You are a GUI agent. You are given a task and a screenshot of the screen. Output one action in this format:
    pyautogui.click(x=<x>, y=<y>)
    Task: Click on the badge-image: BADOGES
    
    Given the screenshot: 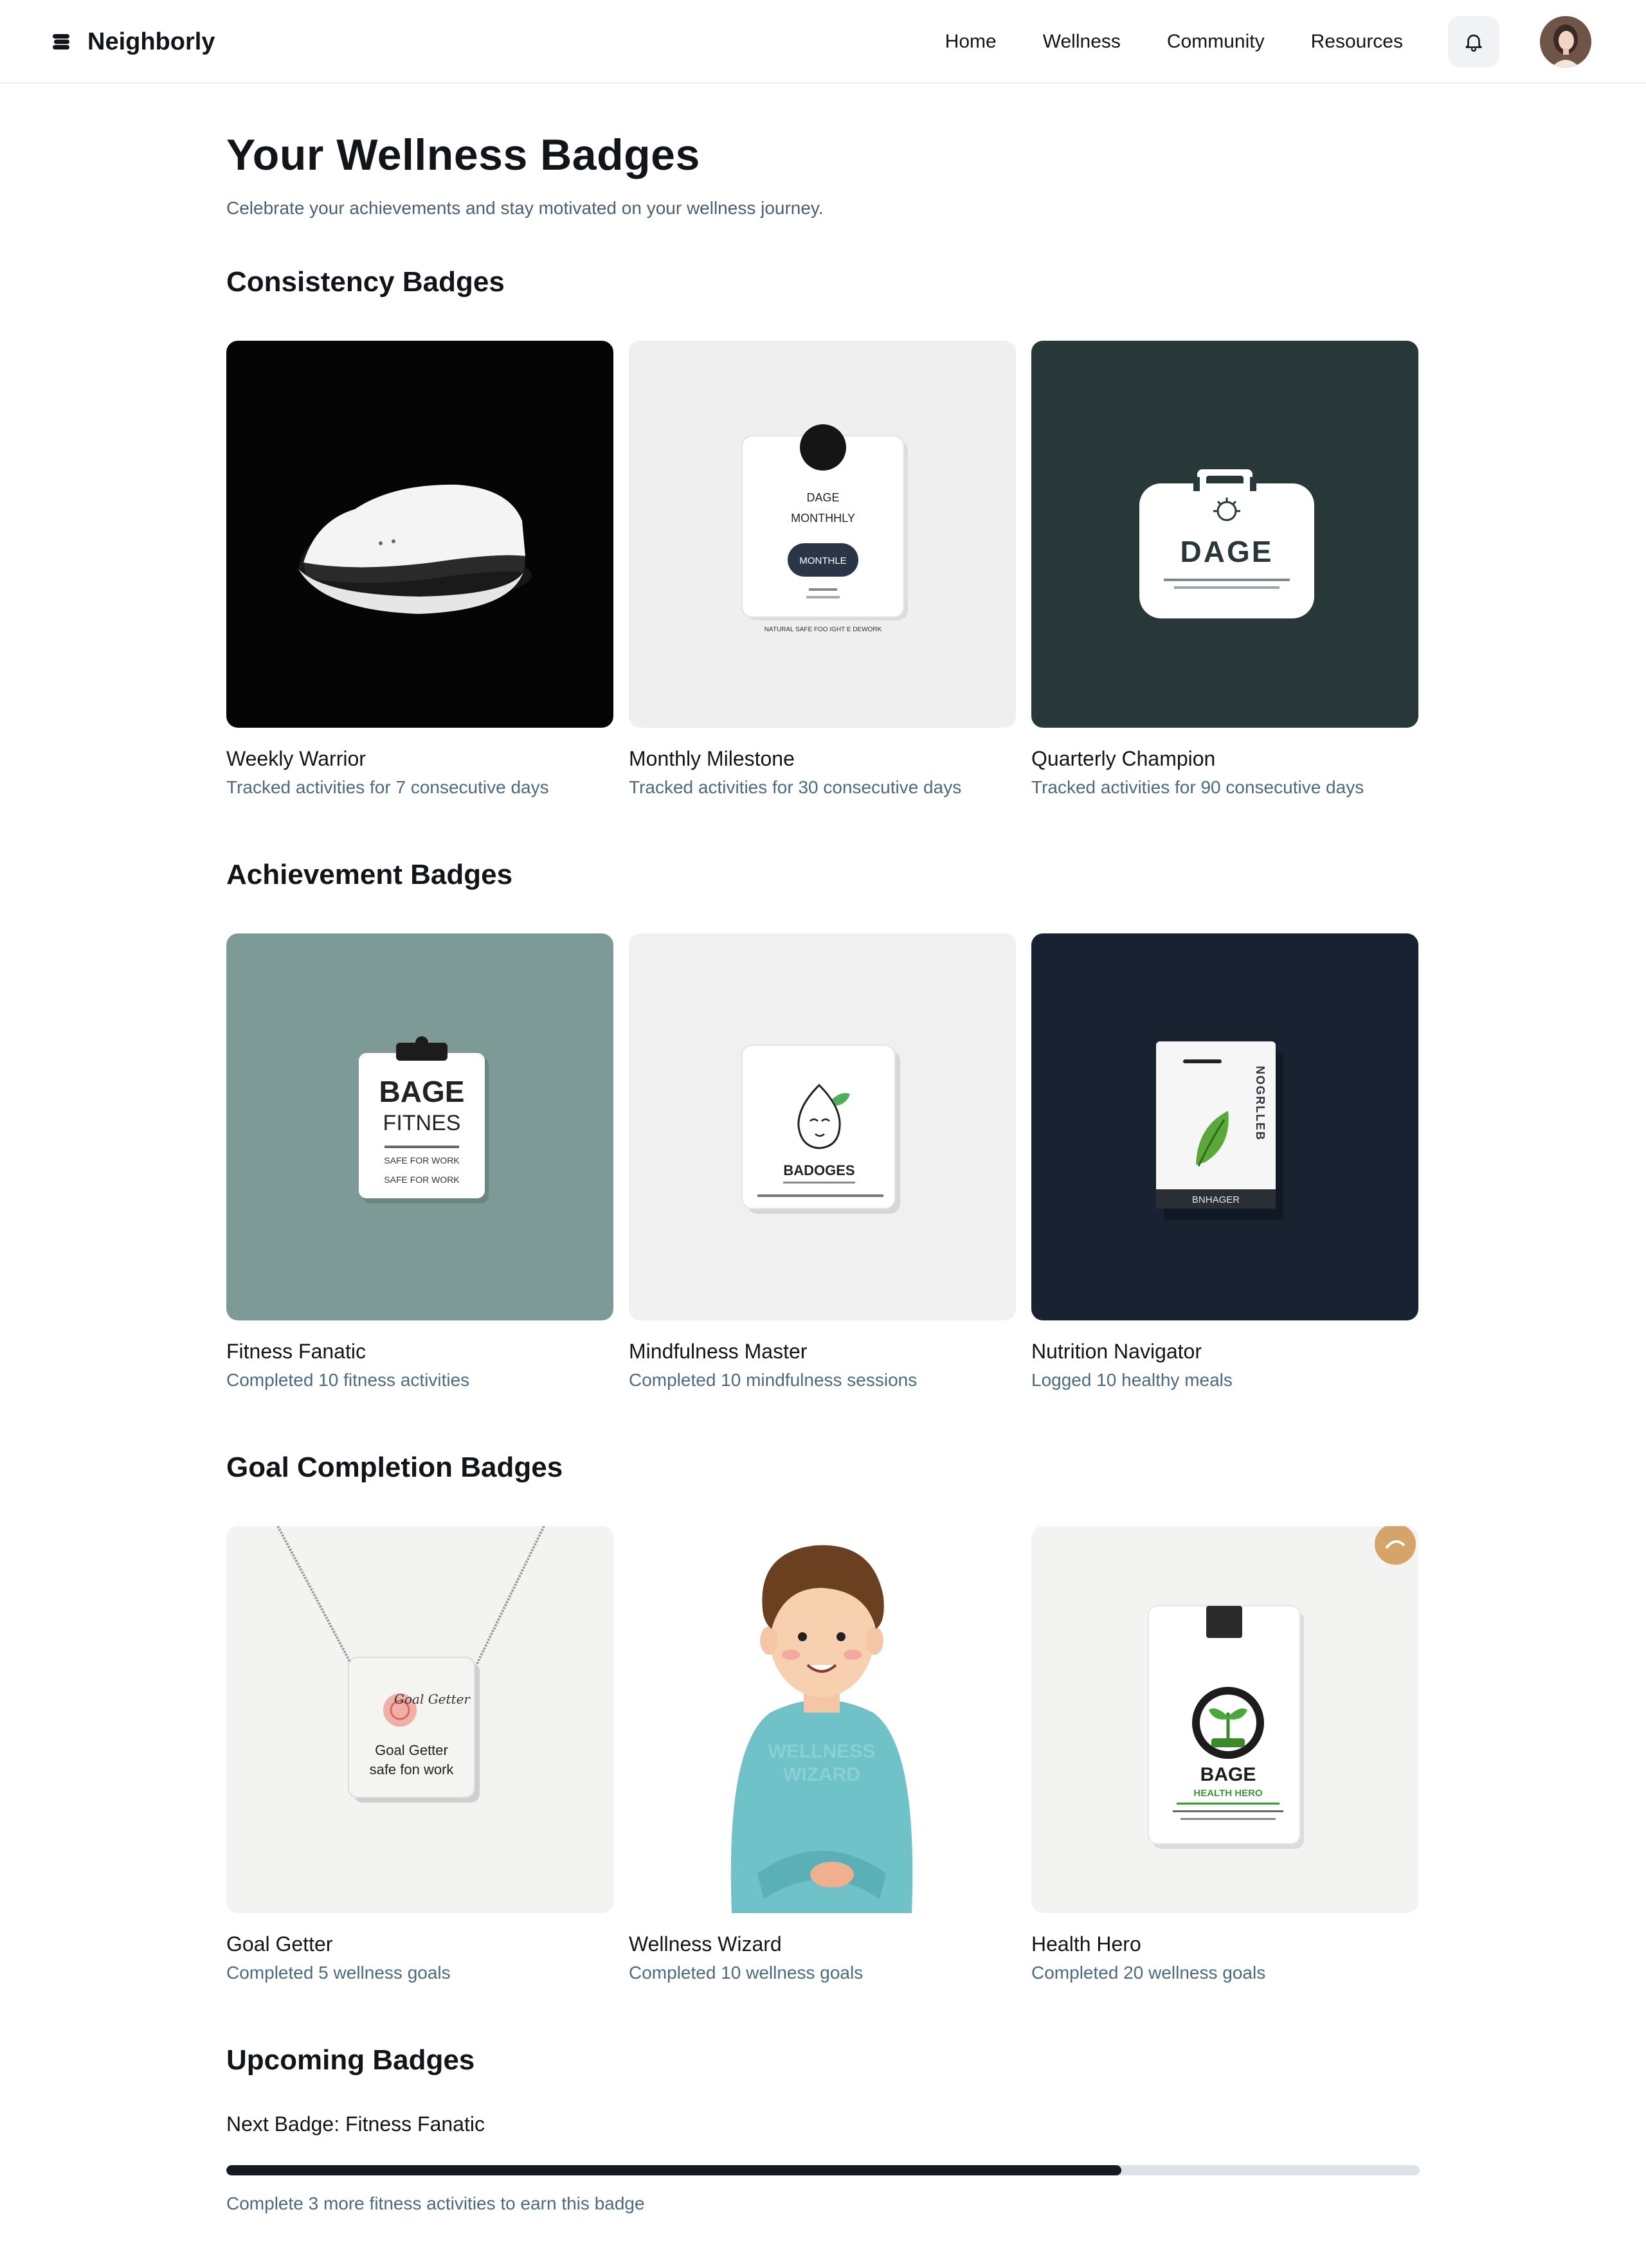 What is the action you would take?
    pyautogui.click(x=822, y=1126)
    